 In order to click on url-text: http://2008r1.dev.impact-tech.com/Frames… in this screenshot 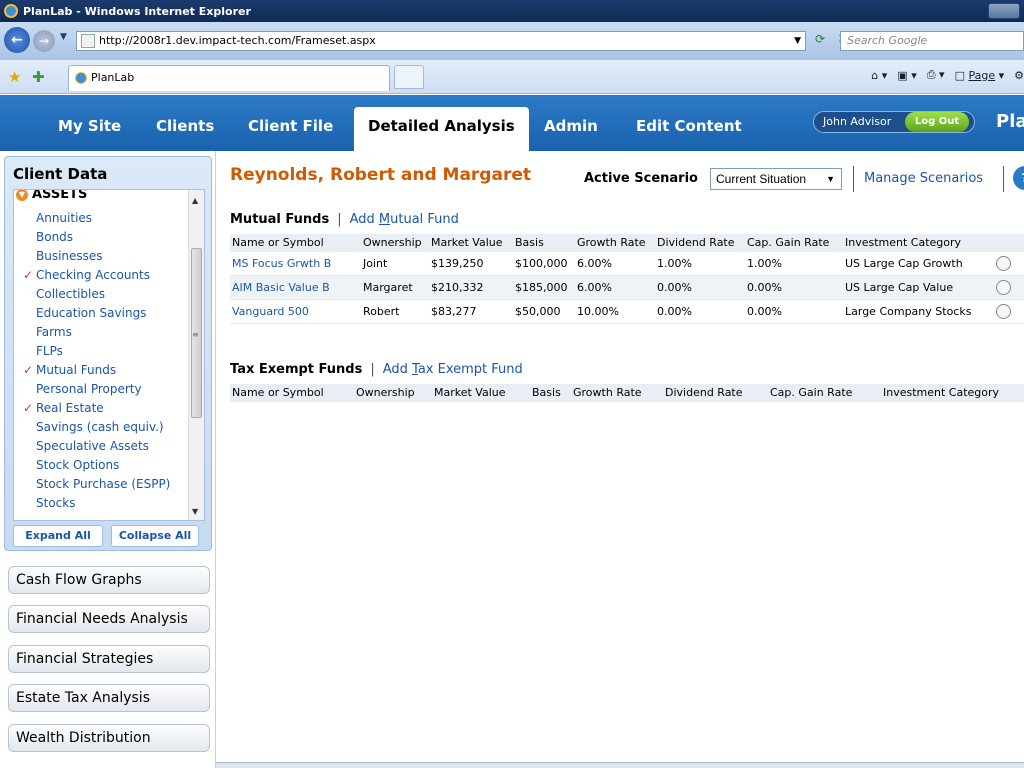, I will do `click(237, 40)`.